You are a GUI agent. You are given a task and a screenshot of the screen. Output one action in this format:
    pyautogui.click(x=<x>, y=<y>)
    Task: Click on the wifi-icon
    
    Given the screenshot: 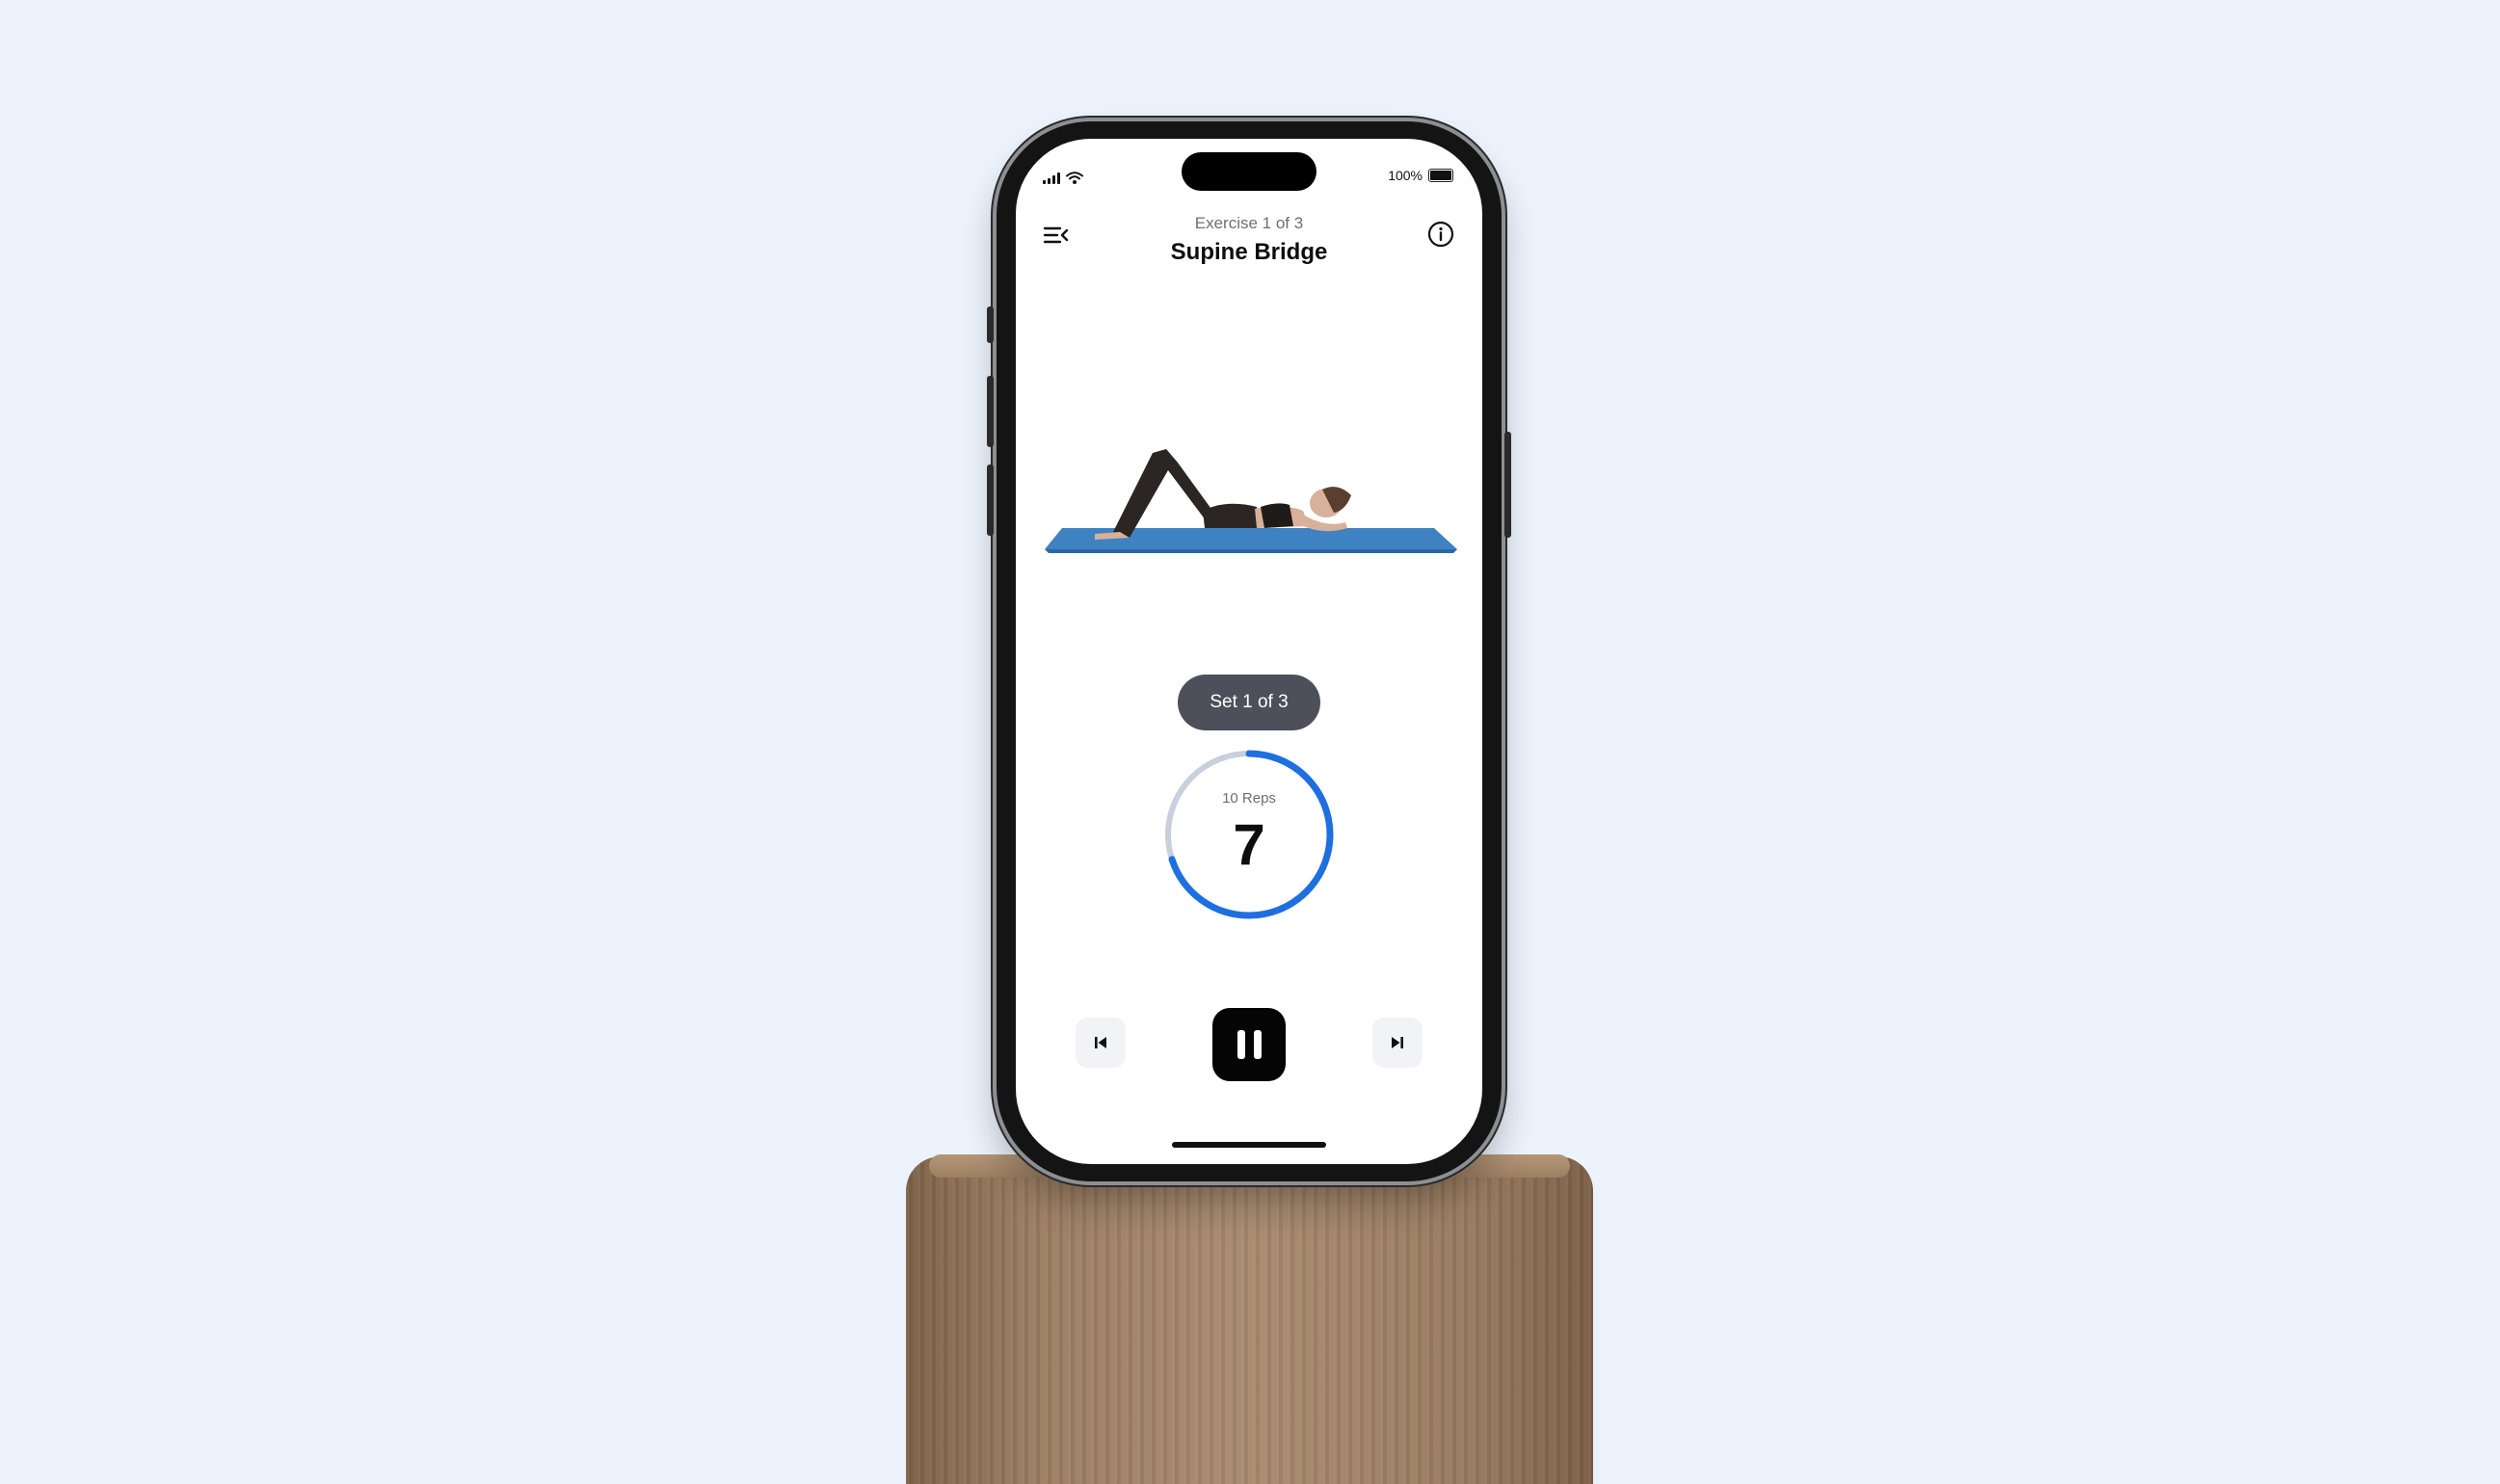 What is the action you would take?
    pyautogui.click(x=1074, y=180)
    